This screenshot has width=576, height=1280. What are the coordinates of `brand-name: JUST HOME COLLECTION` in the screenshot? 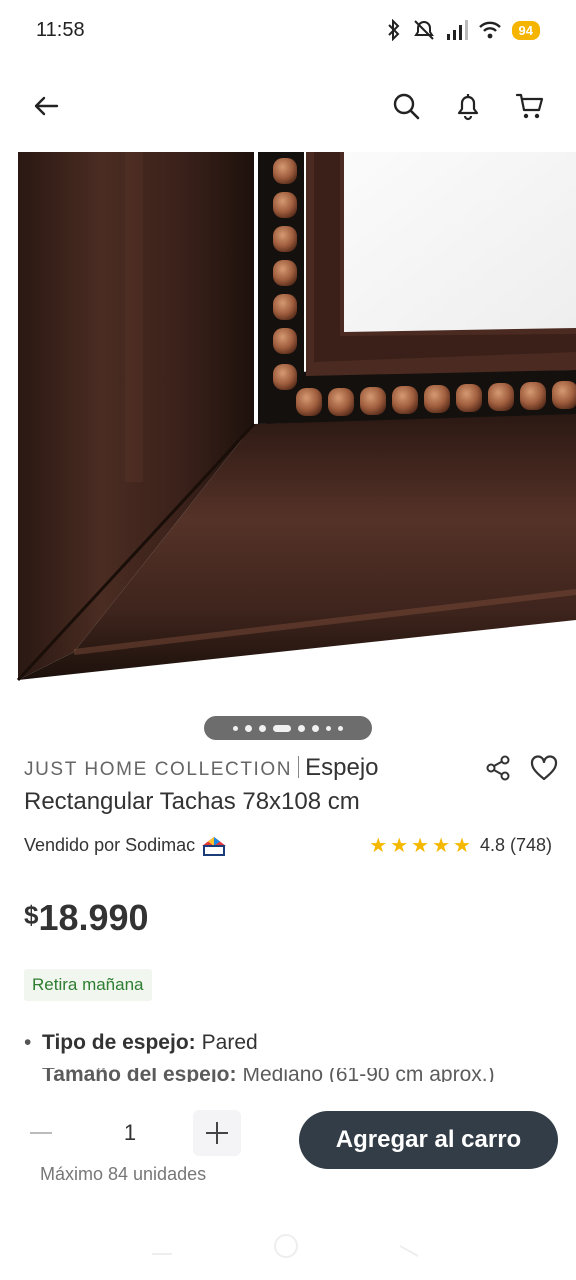 It's located at (158, 769).